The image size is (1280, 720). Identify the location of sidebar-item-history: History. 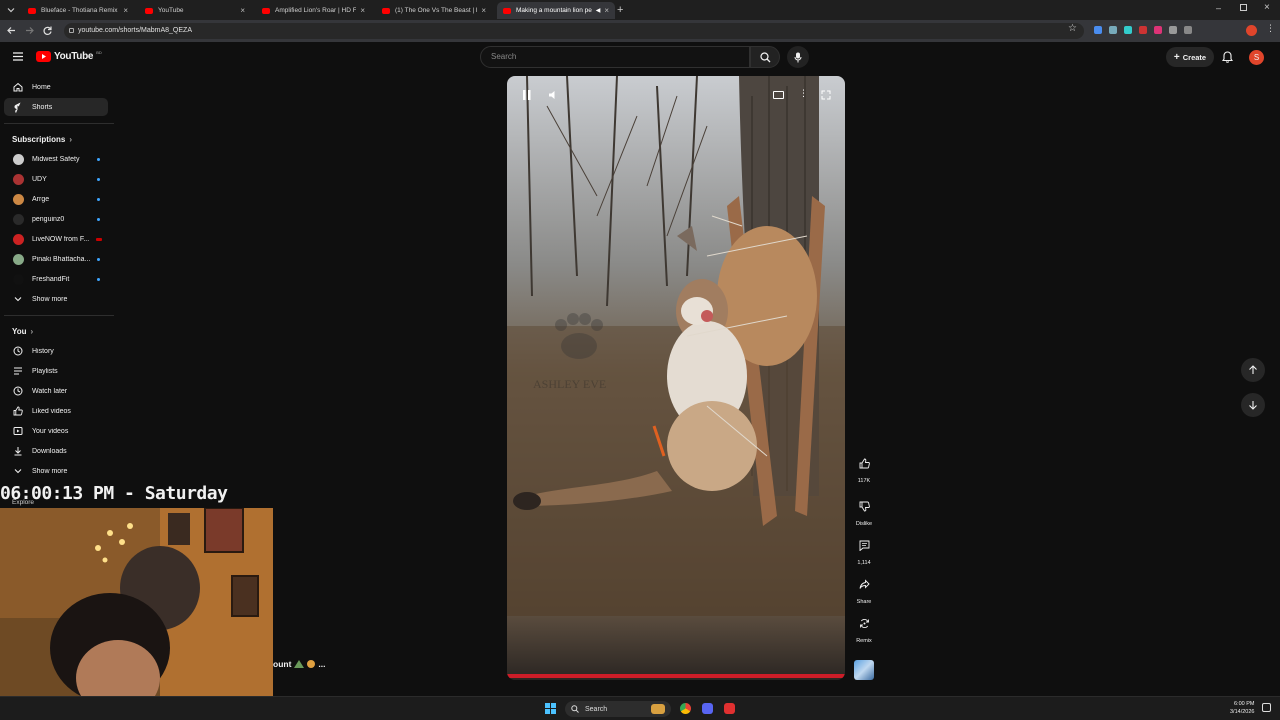
(56, 351).